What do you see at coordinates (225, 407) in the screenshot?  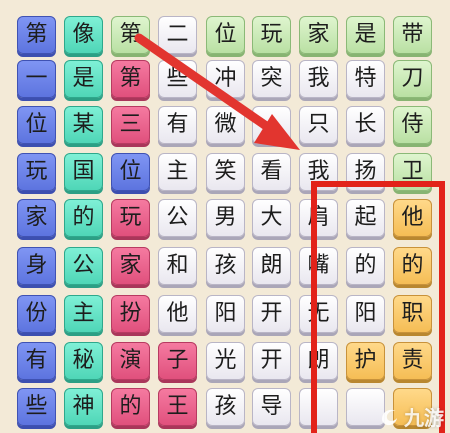 I see `tile-r9-c5: 孩` at bounding box center [225, 407].